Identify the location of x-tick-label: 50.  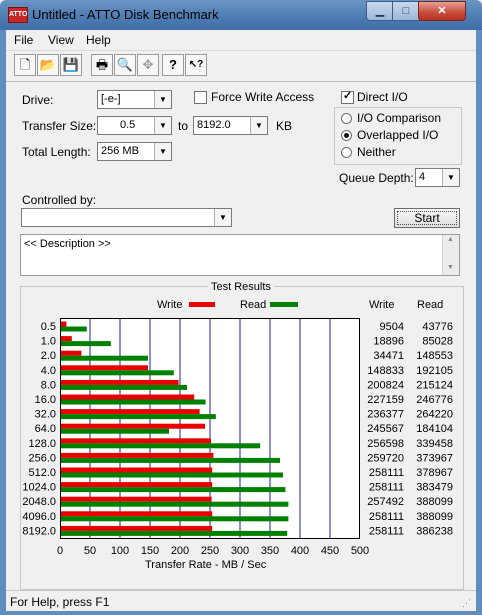
(90, 551).